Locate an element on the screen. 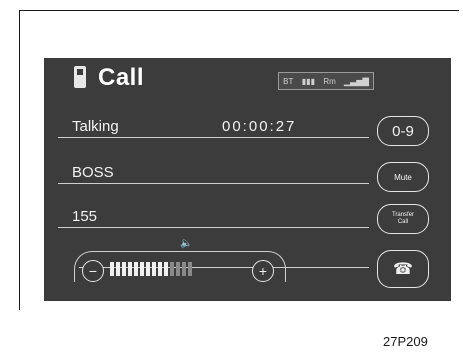 This screenshot has width=463, height=353. end-call-button: ☎ is located at coordinates (403, 269).